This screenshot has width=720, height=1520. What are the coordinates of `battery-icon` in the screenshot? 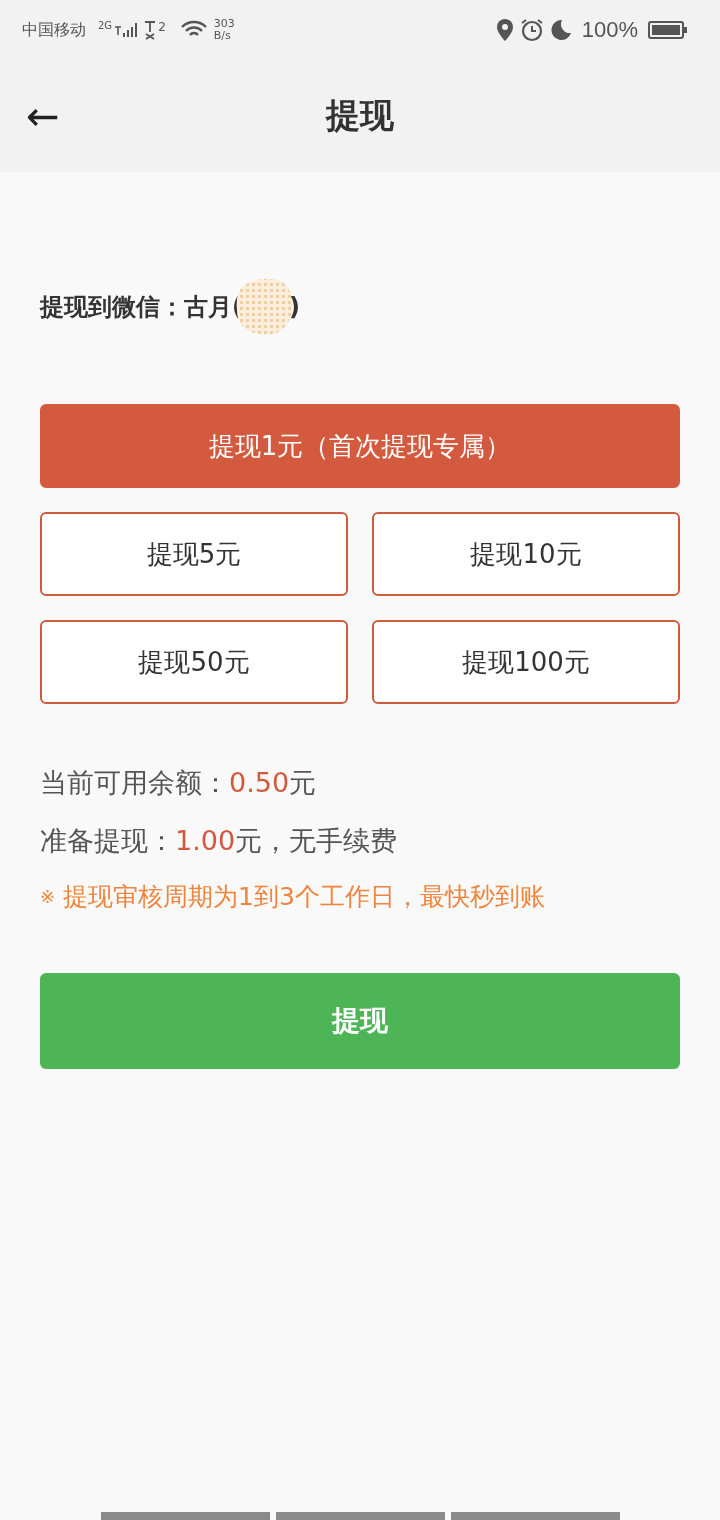 It's located at (668, 30).